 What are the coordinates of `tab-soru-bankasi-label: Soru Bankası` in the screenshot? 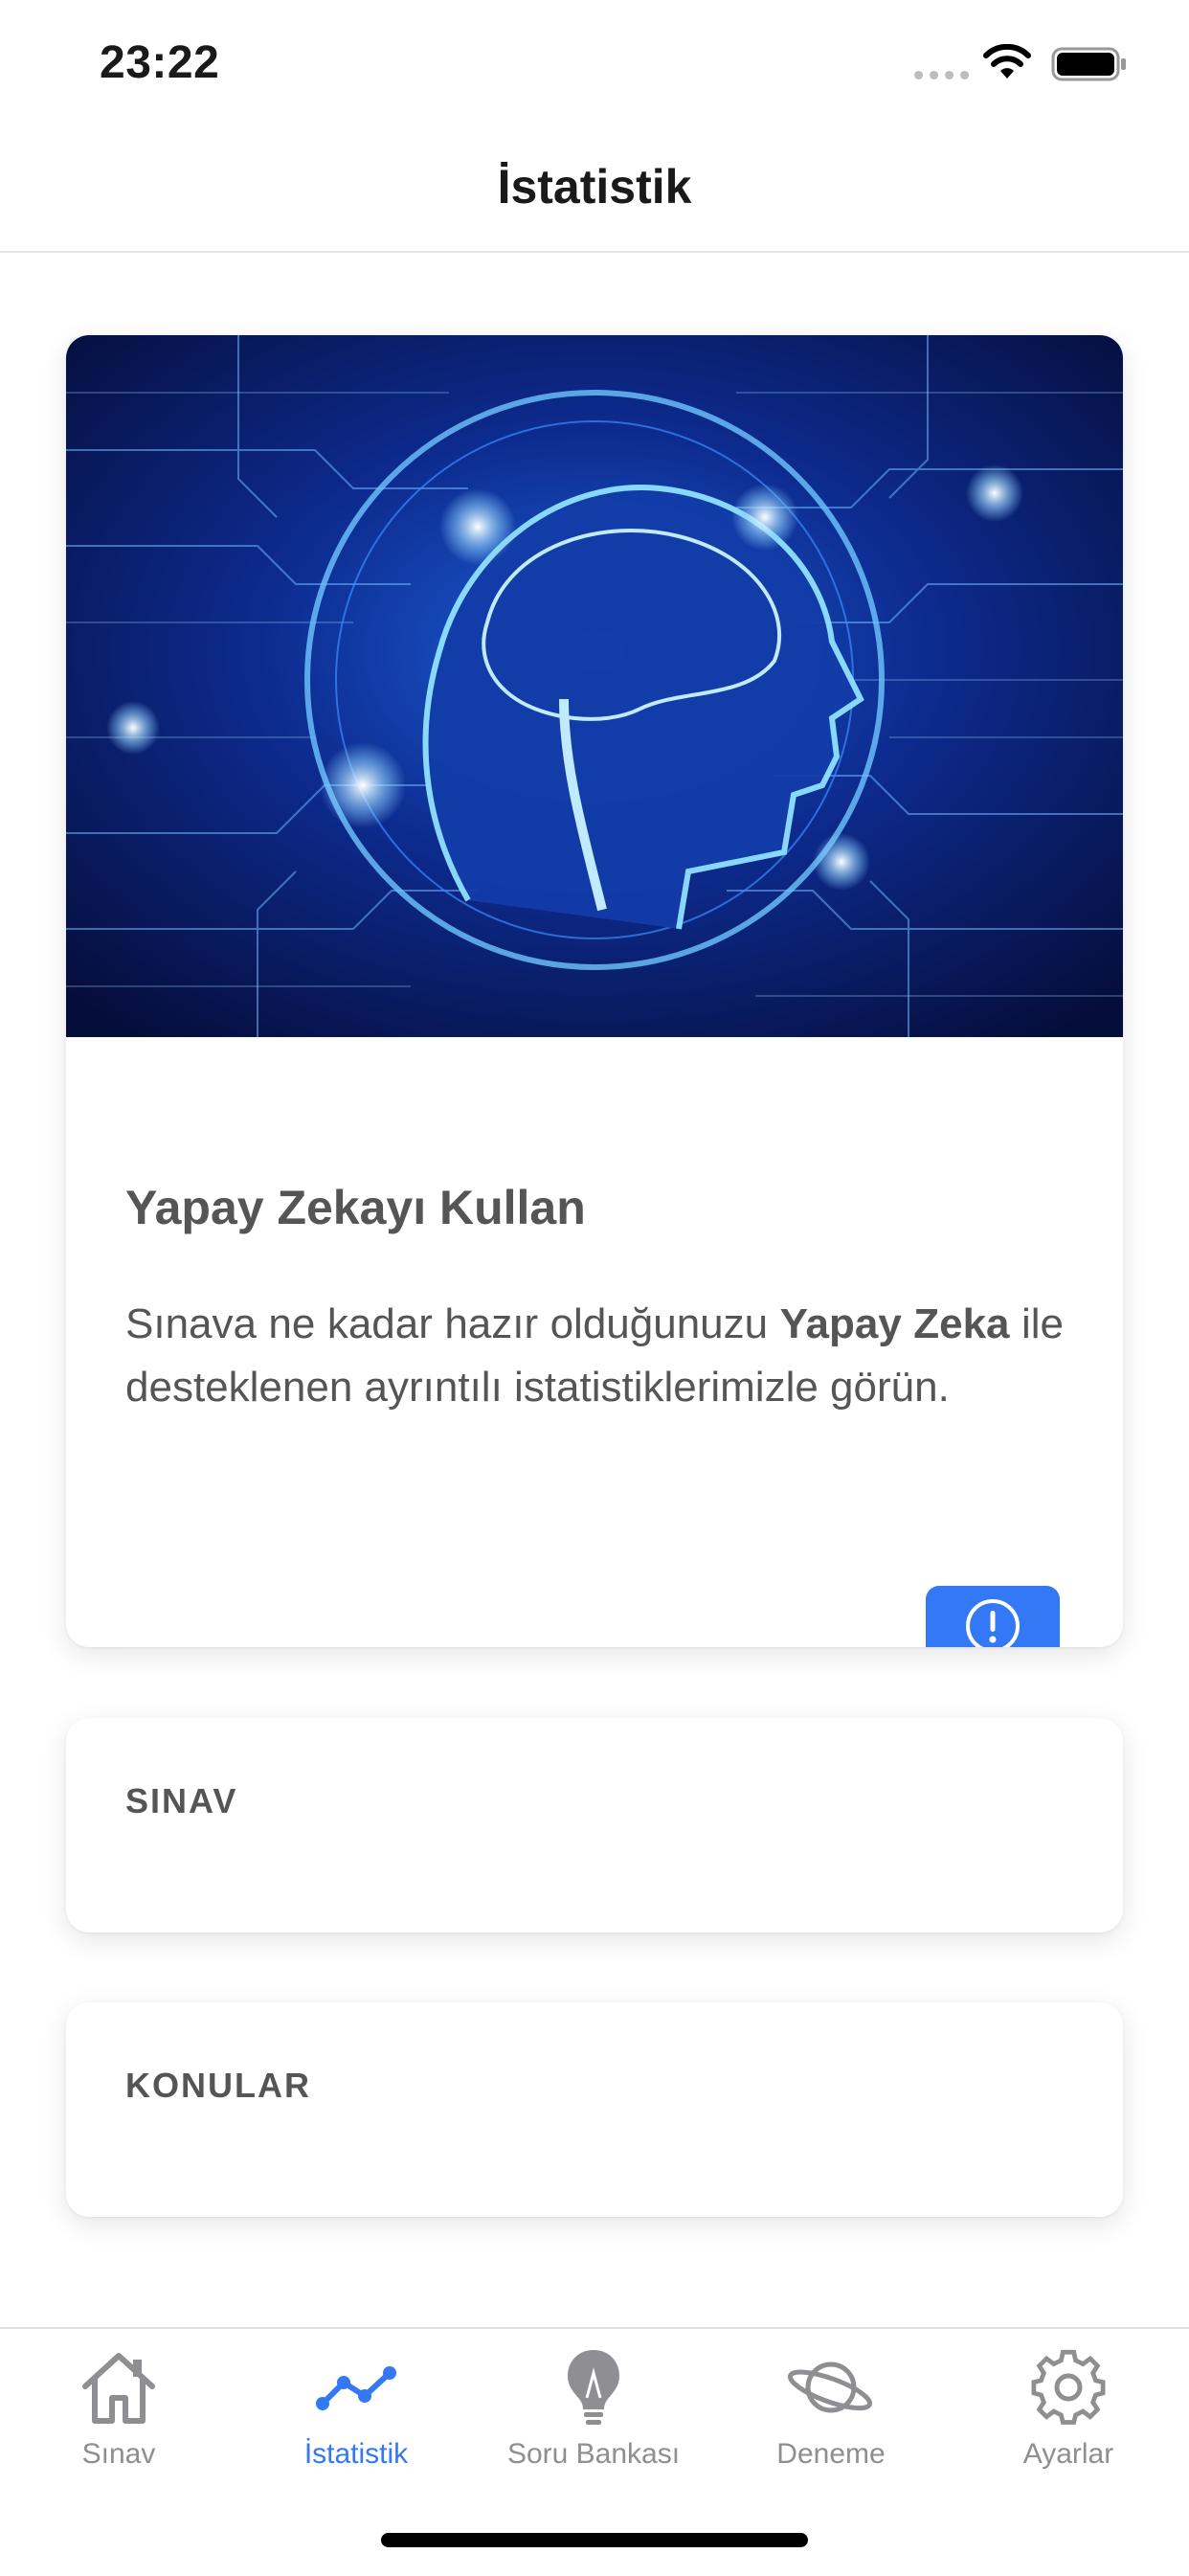 It's located at (593, 2454).